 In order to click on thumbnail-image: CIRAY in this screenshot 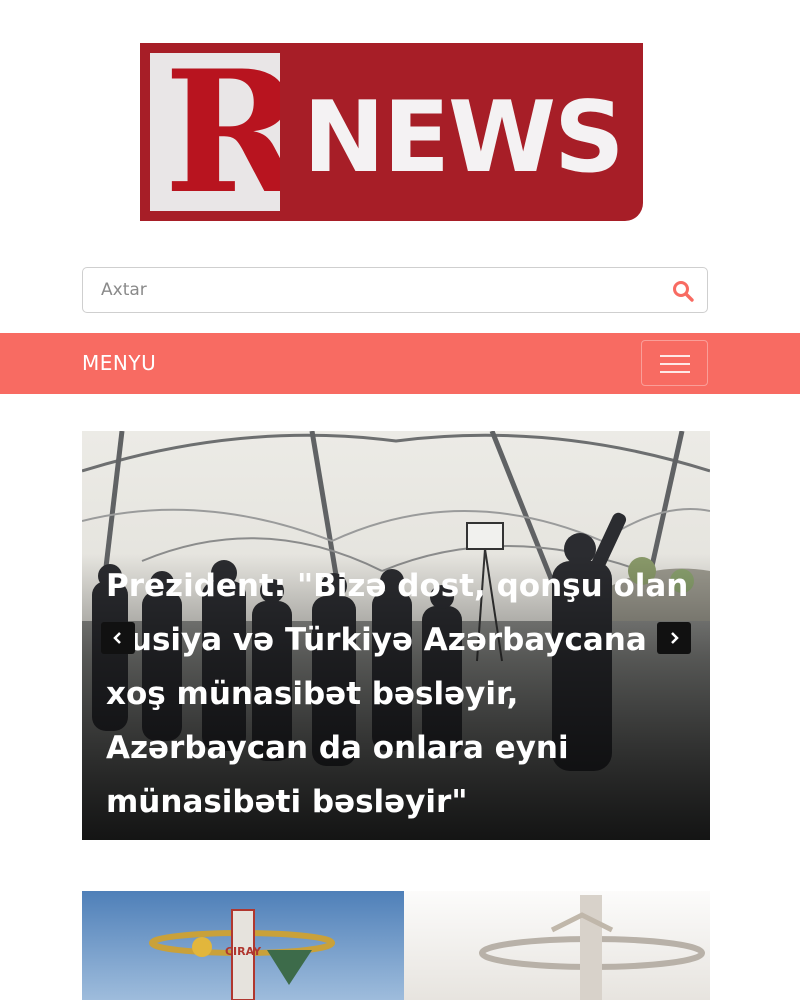, I will do `click(396, 937)`.